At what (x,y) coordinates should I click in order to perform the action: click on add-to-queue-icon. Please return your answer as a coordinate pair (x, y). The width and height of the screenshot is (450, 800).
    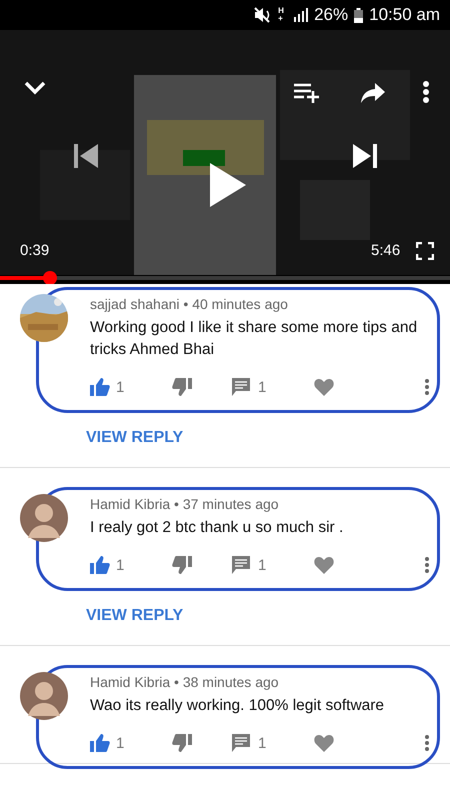
    Looking at the image, I should click on (307, 93).